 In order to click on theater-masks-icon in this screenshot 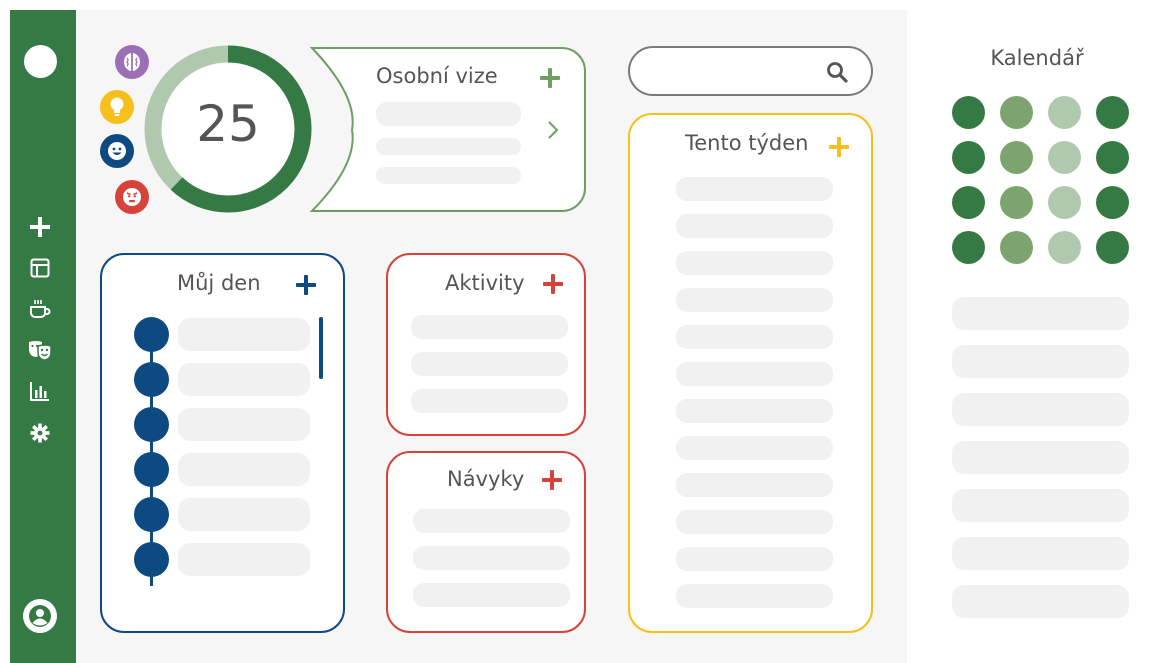, I will do `click(40, 350)`.